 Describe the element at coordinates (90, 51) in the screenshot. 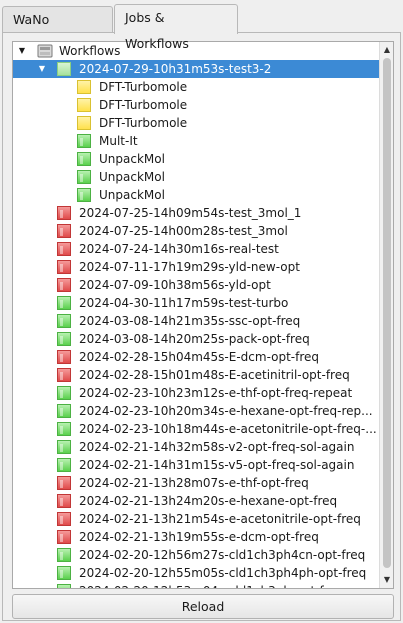

I see `tree-root-label: Workflows` at that location.